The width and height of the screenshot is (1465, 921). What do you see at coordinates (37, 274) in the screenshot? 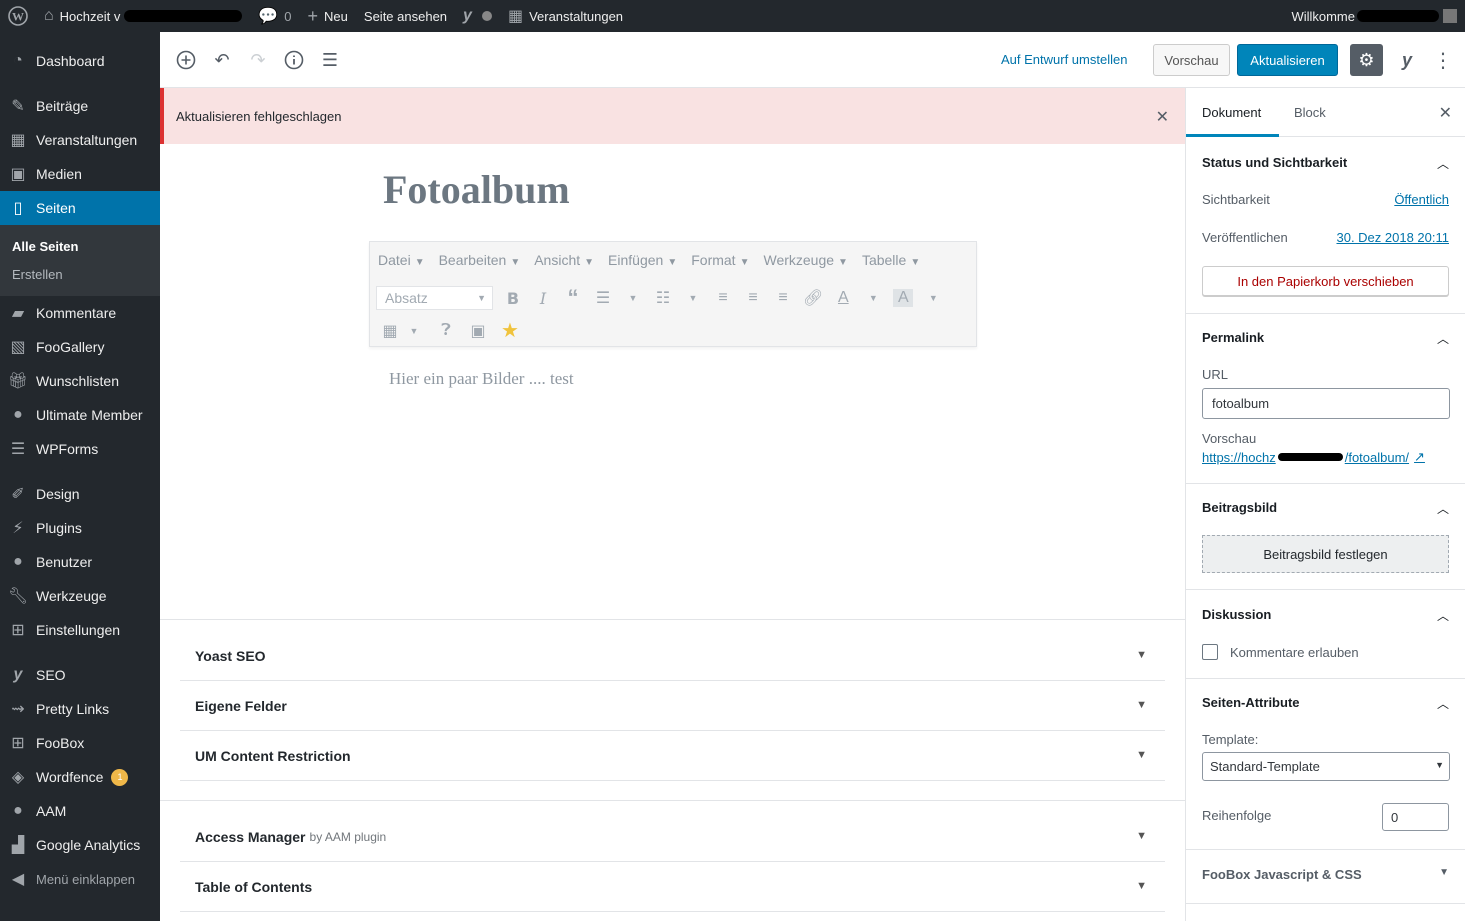
I see `submenu-create: Erstellen` at bounding box center [37, 274].